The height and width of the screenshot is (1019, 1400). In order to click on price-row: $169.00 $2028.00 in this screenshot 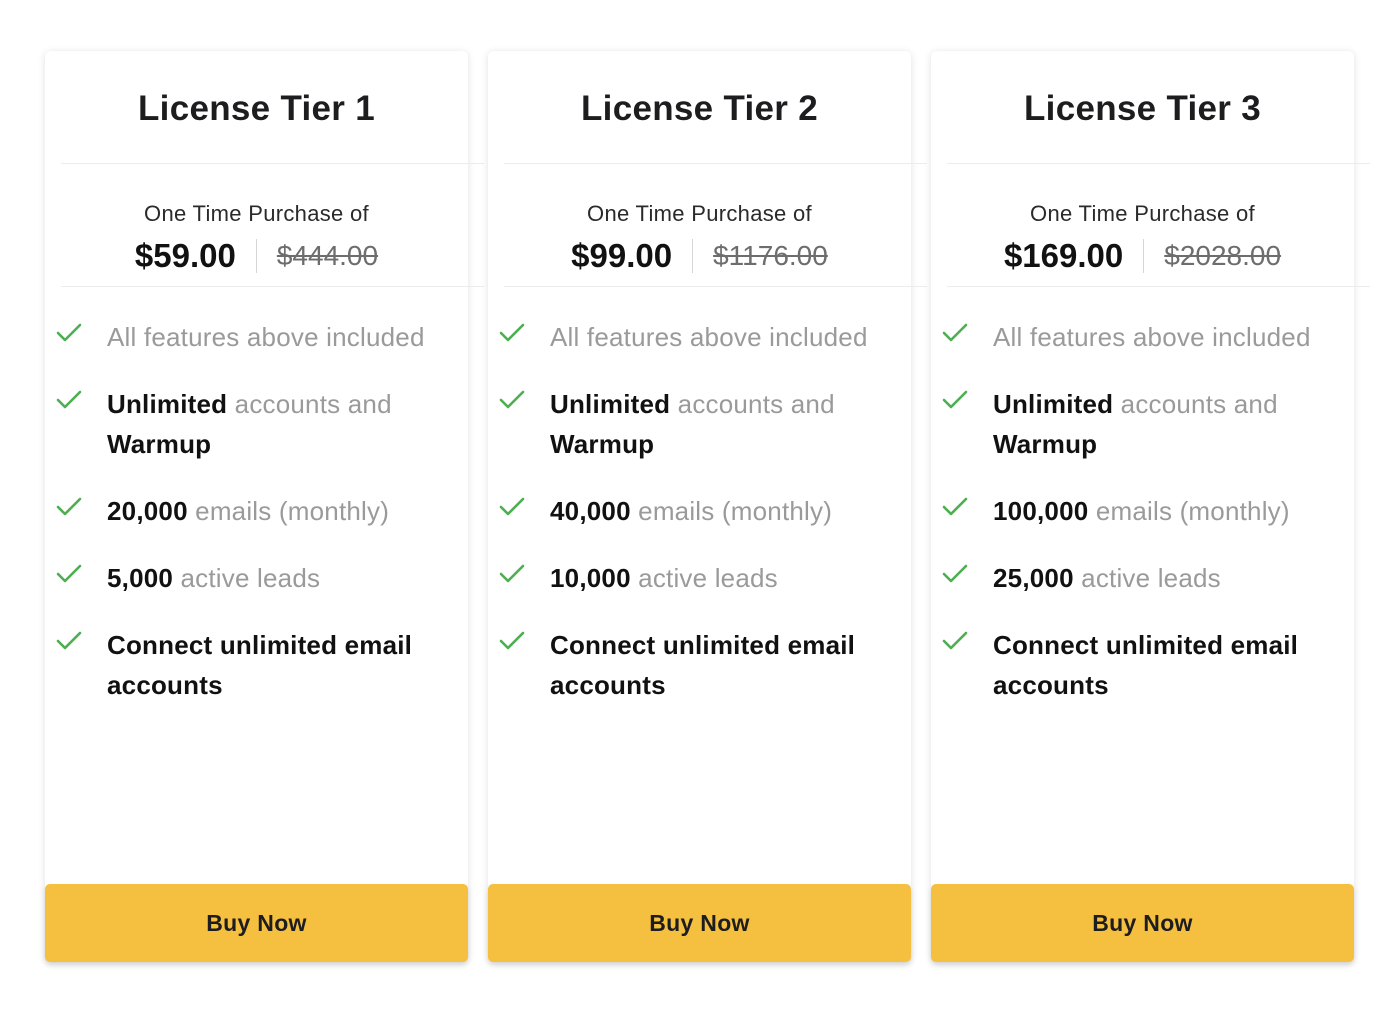, I will do `click(1142, 256)`.